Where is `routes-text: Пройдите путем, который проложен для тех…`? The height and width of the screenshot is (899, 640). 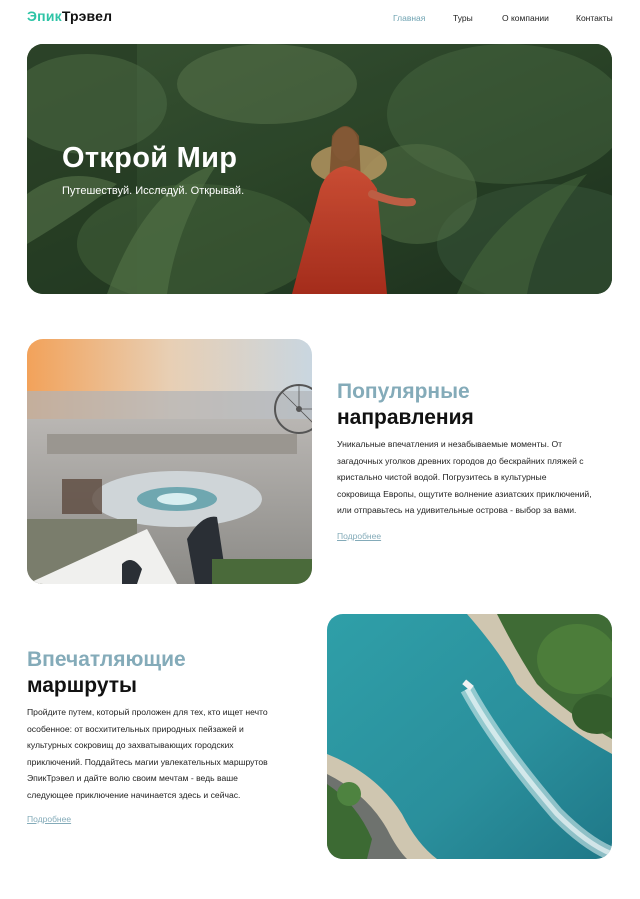
routes-text: Пройдите путем, который проложен для тех… is located at coordinates (167, 753).